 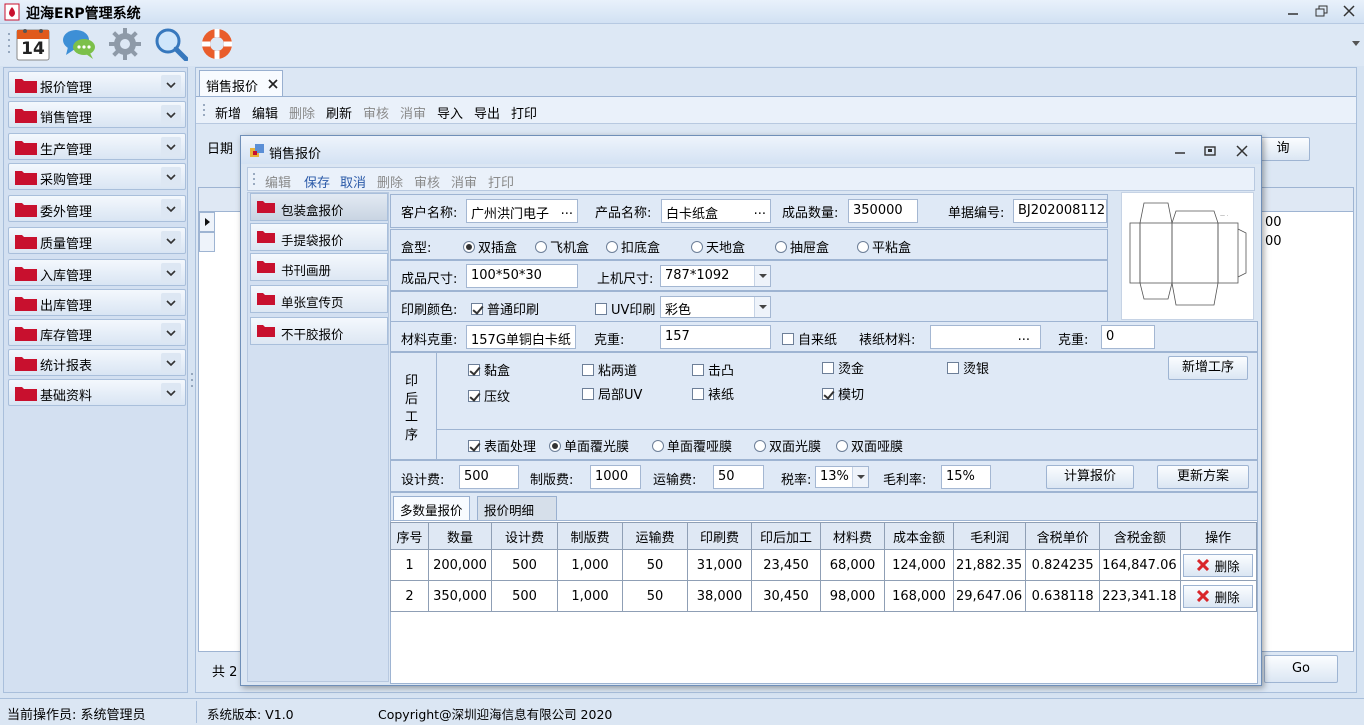 What do you see at coordinates (562, 246) in the screenshot?
I see `box-type-mailer: 飞机盒` at bounding box center [562, 246].